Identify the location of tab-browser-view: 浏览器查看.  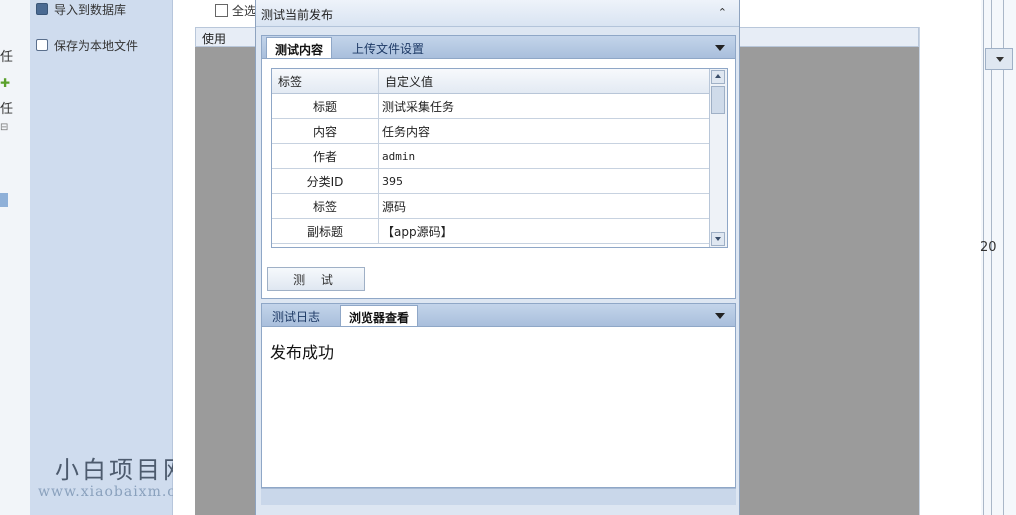
(379, 316).